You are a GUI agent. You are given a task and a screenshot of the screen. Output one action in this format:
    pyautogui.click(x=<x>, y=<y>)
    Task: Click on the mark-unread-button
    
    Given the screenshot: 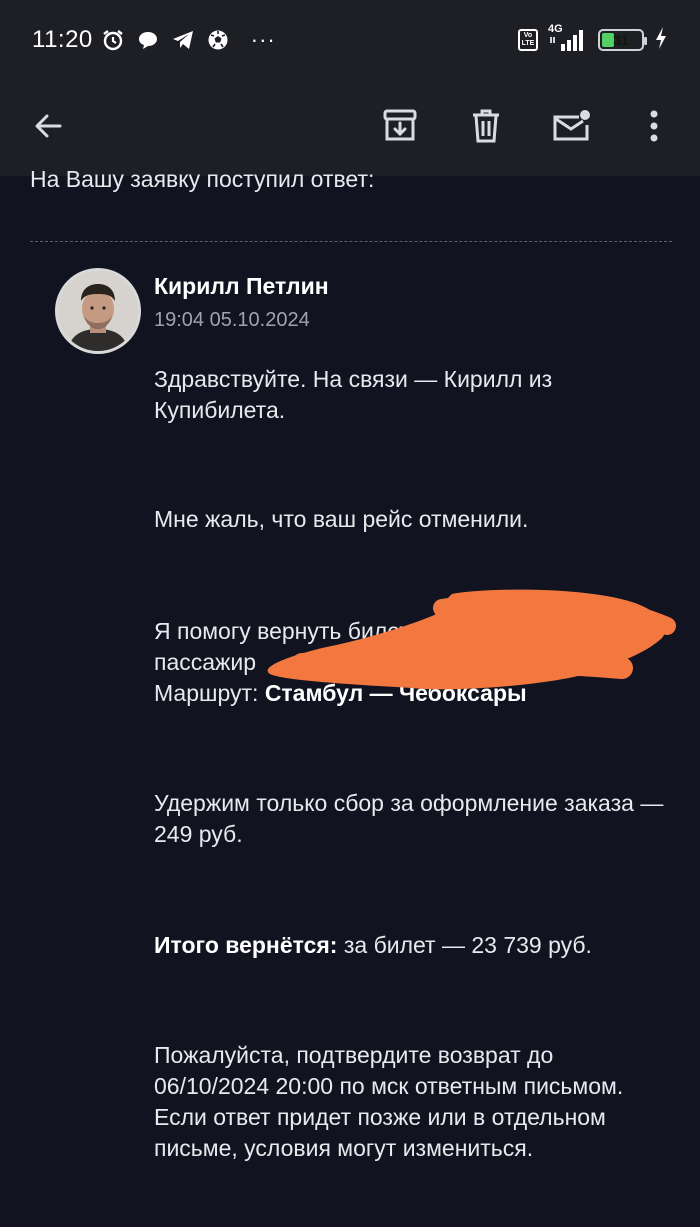 What is the action you would take?
    pyautogui.click(x=572, y=128)
    